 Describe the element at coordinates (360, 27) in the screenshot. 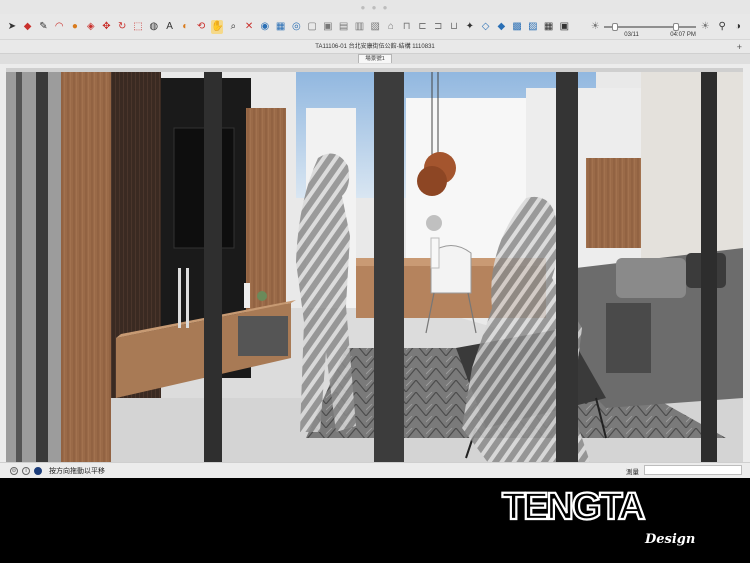

I see `textured-icon: ▥` at that location.